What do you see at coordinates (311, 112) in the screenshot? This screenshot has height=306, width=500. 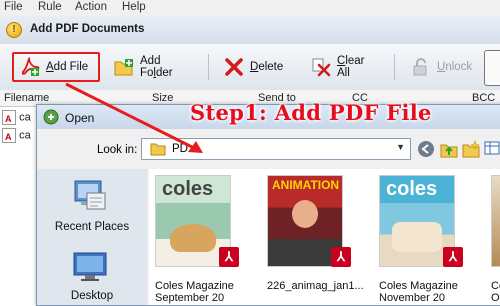 I see `step-annotation: Step1: Add PDF File` at bounding box center [311, 112].